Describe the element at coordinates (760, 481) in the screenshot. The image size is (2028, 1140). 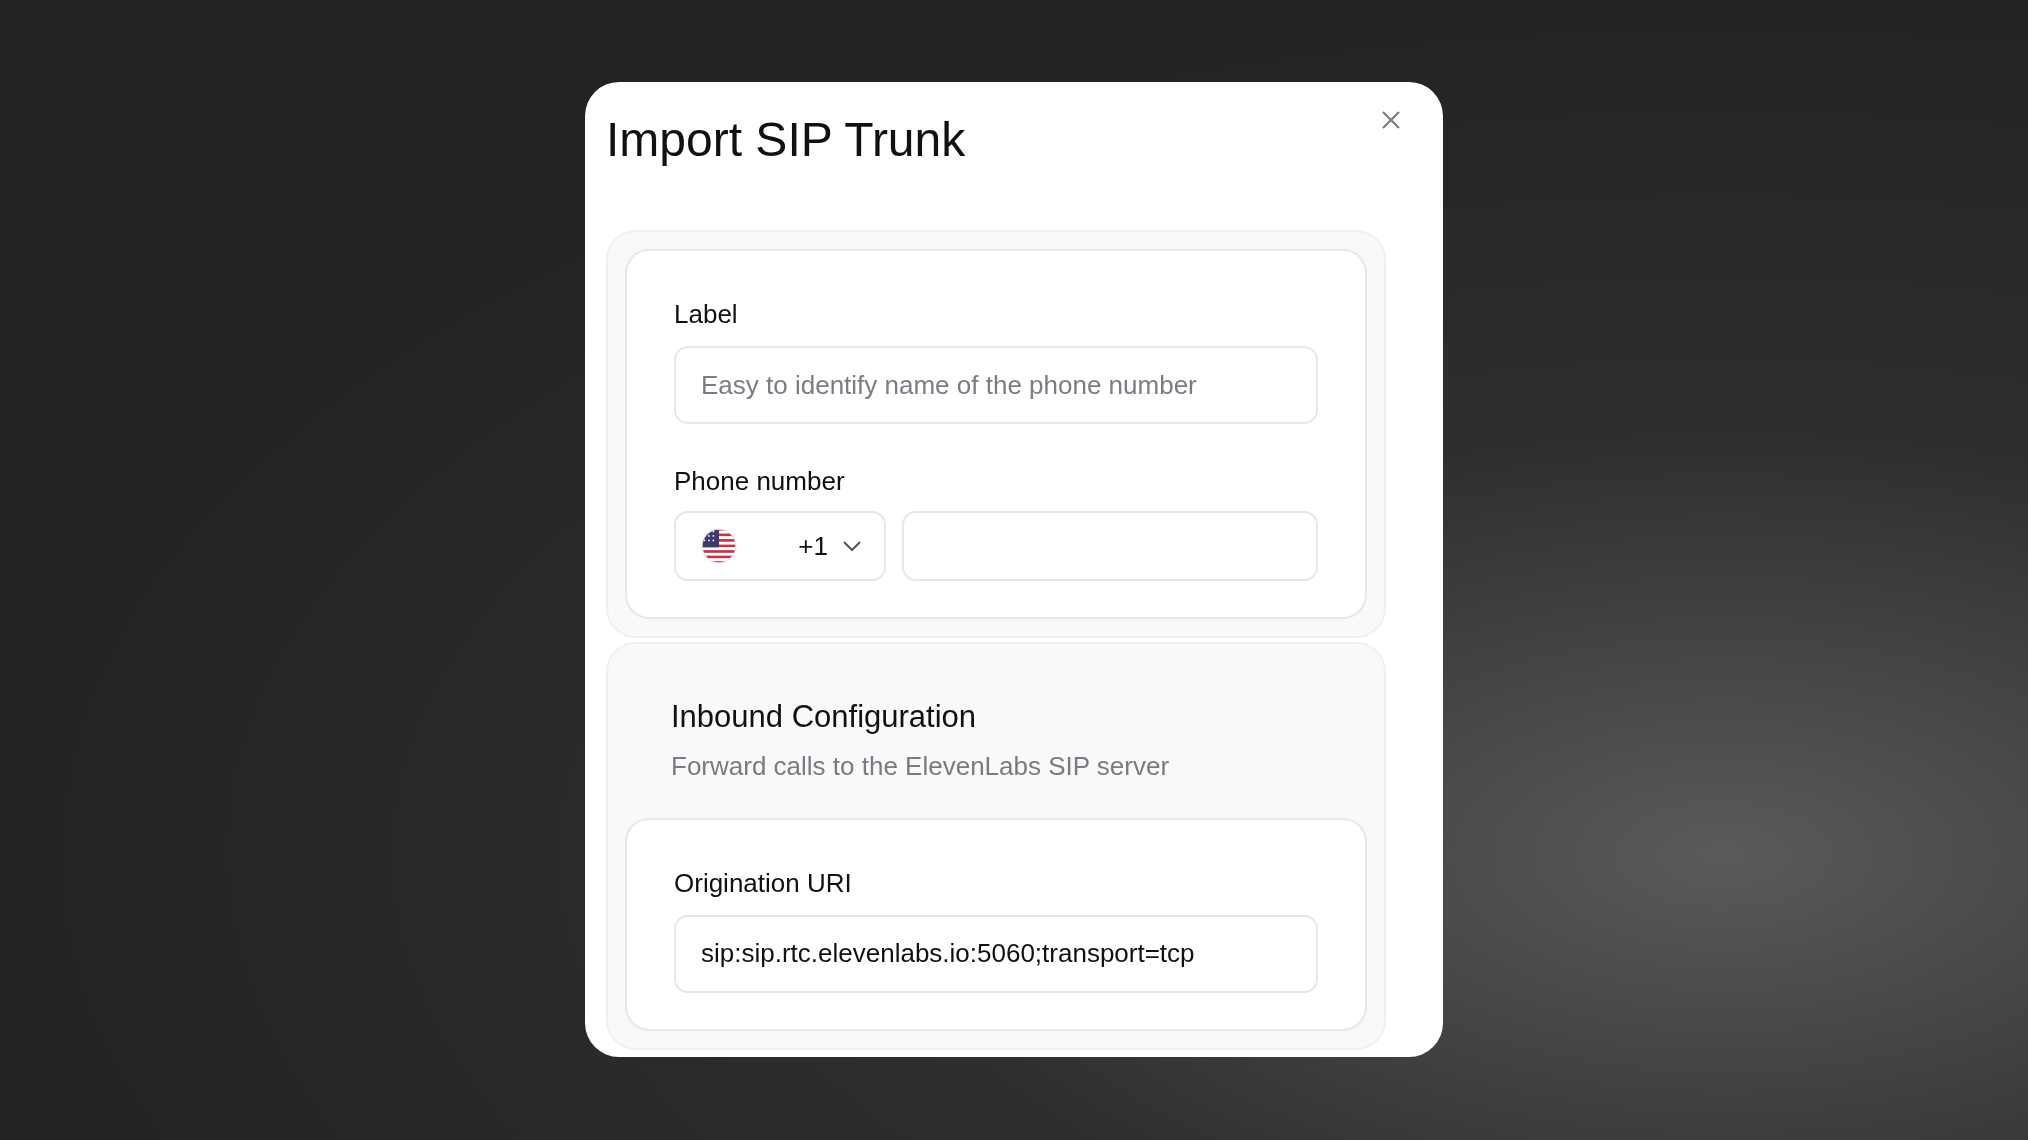
I see `field-label: Phone number` at that location.